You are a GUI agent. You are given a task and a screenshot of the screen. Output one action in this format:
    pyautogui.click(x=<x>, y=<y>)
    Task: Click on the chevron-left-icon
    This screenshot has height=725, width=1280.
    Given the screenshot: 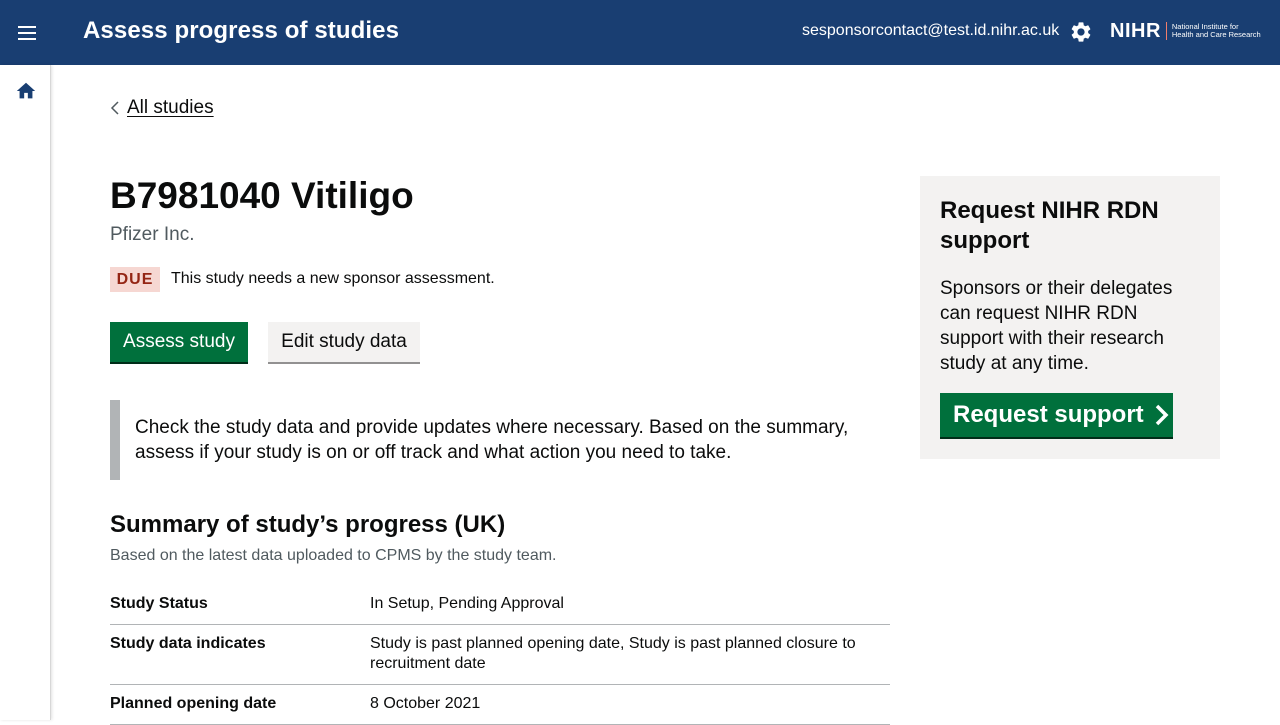 What is the action you would take?
    pyautogui.click(x=114, y=108)
    